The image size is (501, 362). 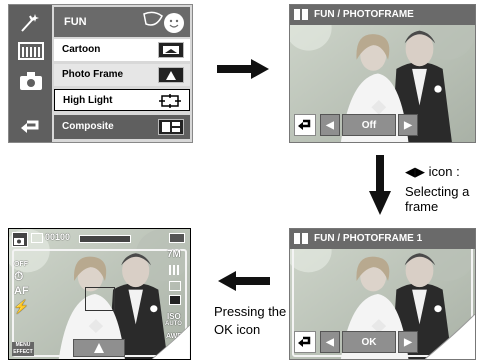 I want to click on menu-item-label: Composite, so click(x=88, y=126).